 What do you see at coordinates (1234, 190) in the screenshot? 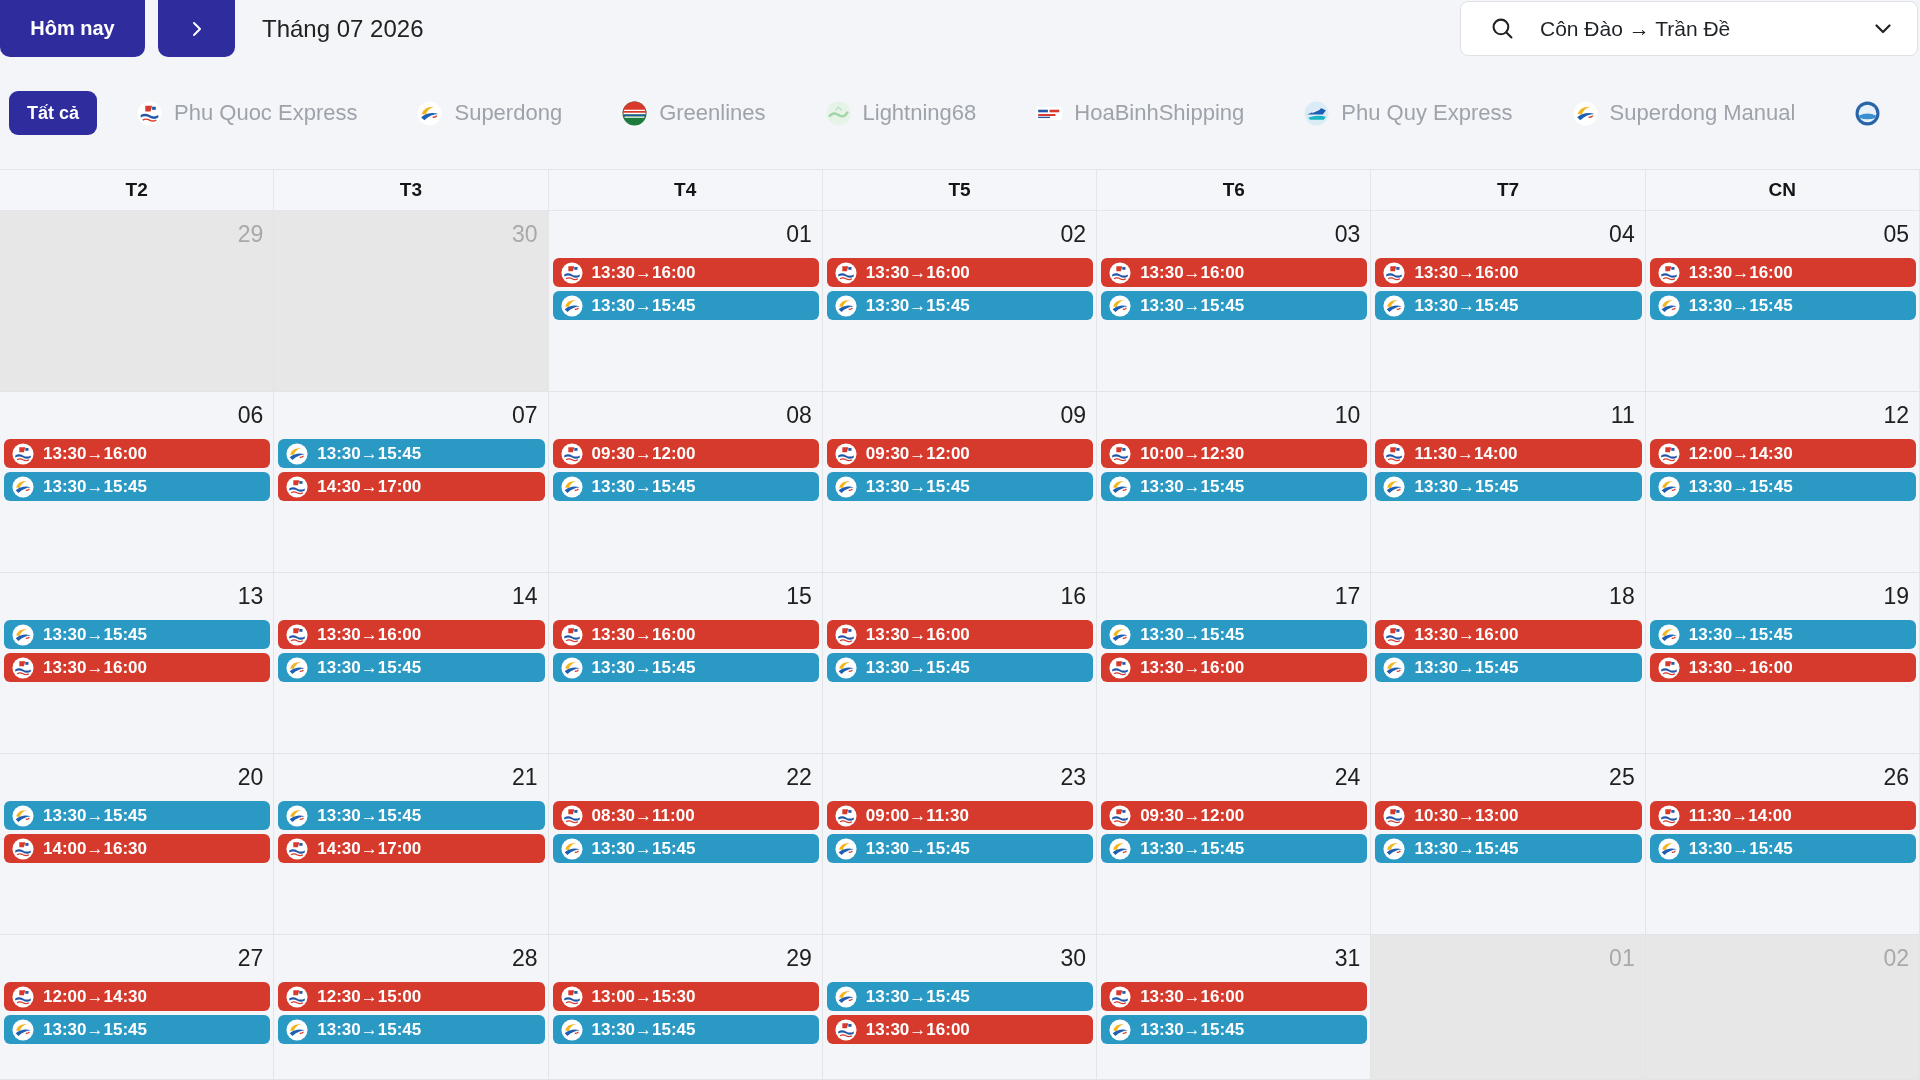
I see `weekday-header: T6` at bounding box center [1234, 190].